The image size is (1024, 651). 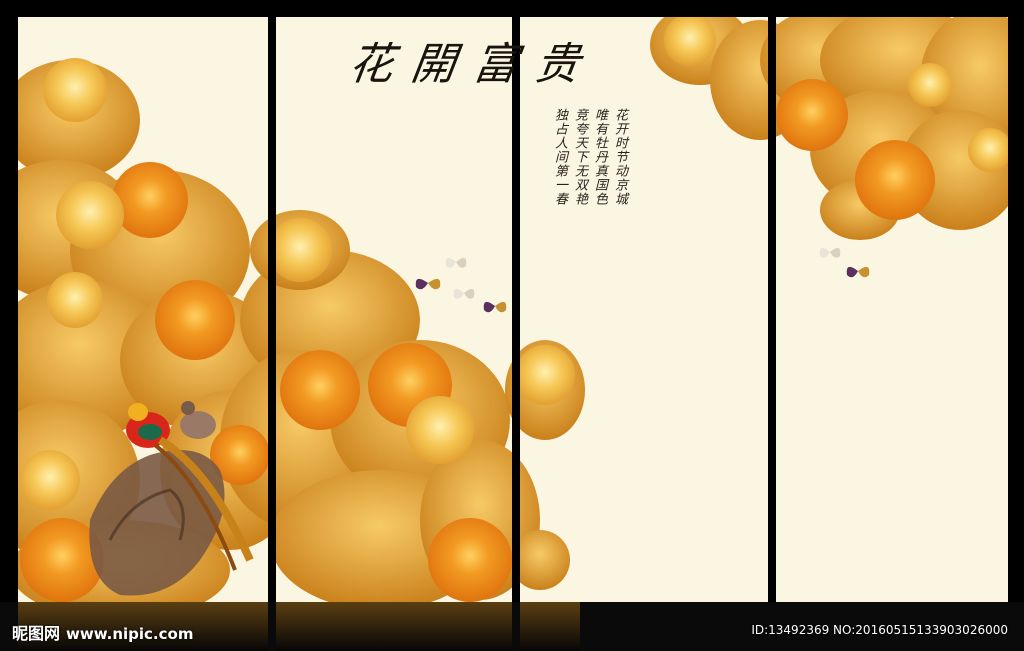 I want to click on site-watermark: 昵图网 www.nipic.com, so click(x=102, y=632).